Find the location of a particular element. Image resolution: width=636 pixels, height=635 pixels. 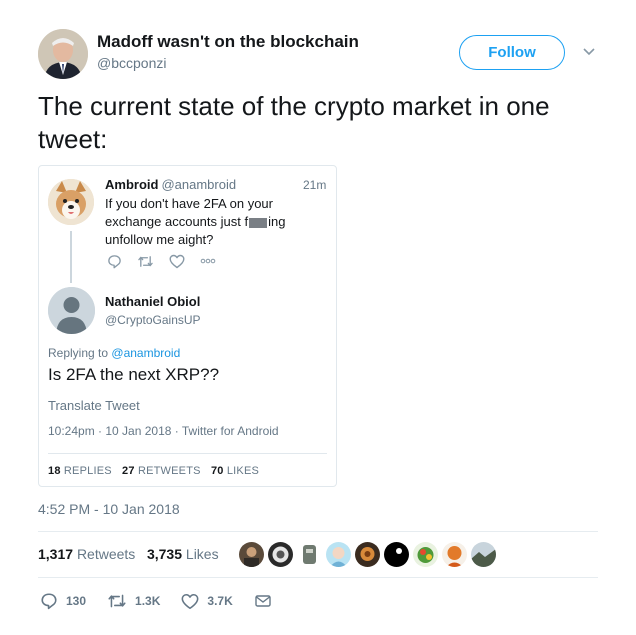

reply-likes-count: 70 is located at coordinates (217, 471).